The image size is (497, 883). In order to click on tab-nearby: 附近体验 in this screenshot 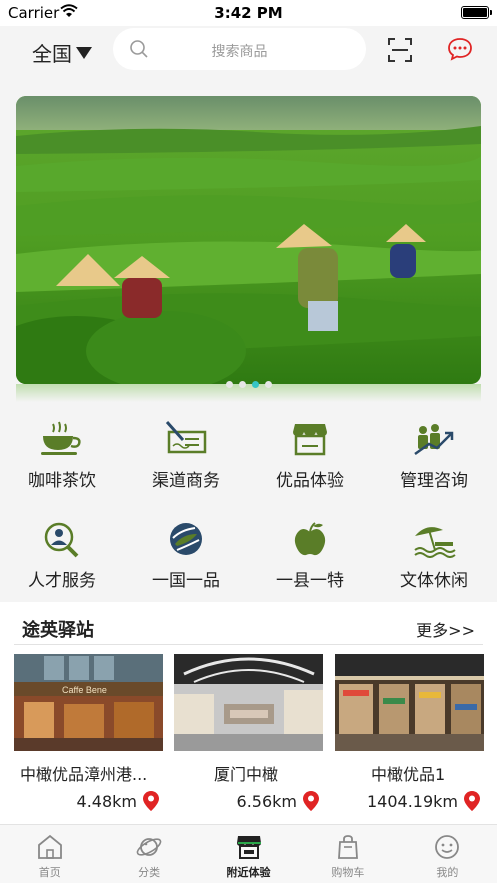, I will do `click(248, 854)`.